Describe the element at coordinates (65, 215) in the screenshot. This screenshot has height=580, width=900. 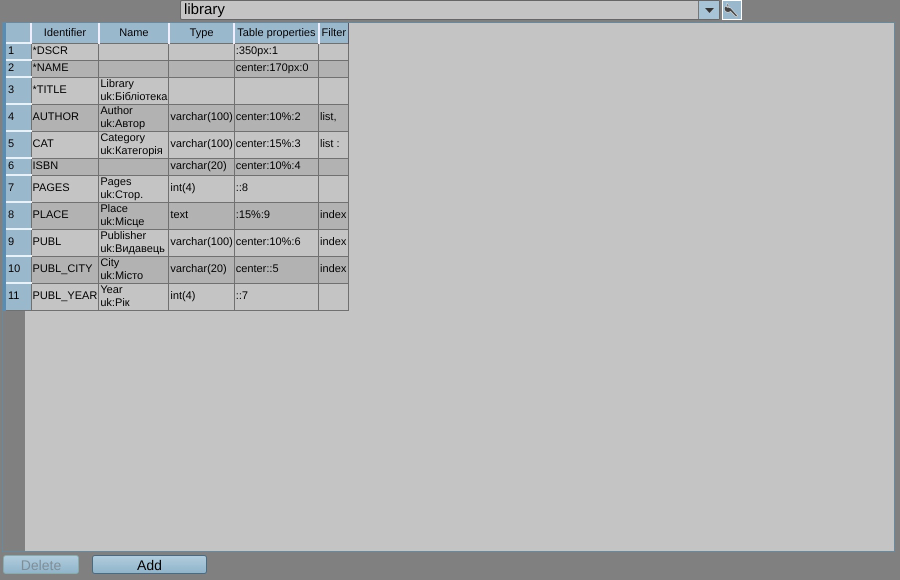
I see `table-cell: PLACE` at that location.